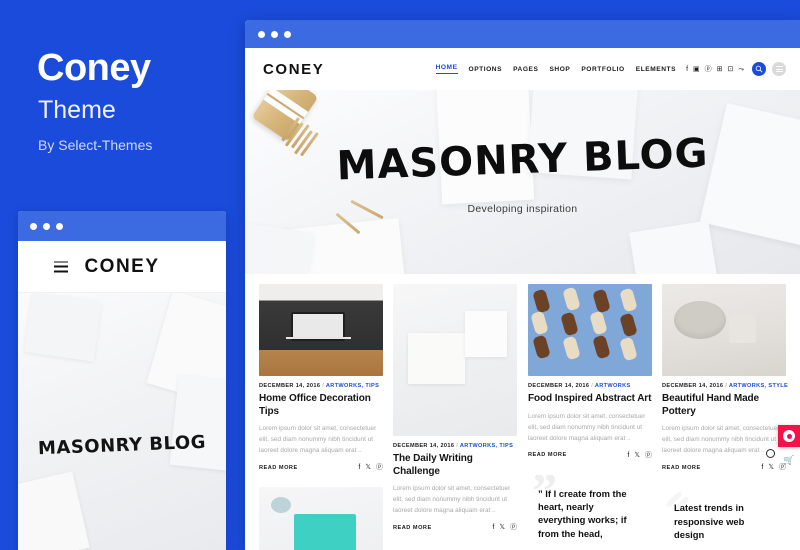  What do you see at coordinates (540, 493) in the screenshot?
I see `quote-inline-mark: ”` at bounding box center [540, 493].